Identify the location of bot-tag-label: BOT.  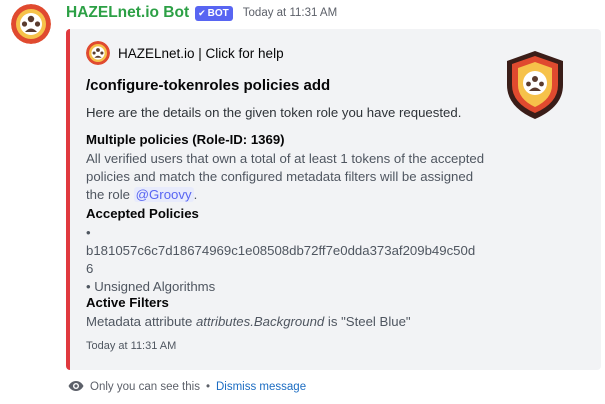
(218, 13).